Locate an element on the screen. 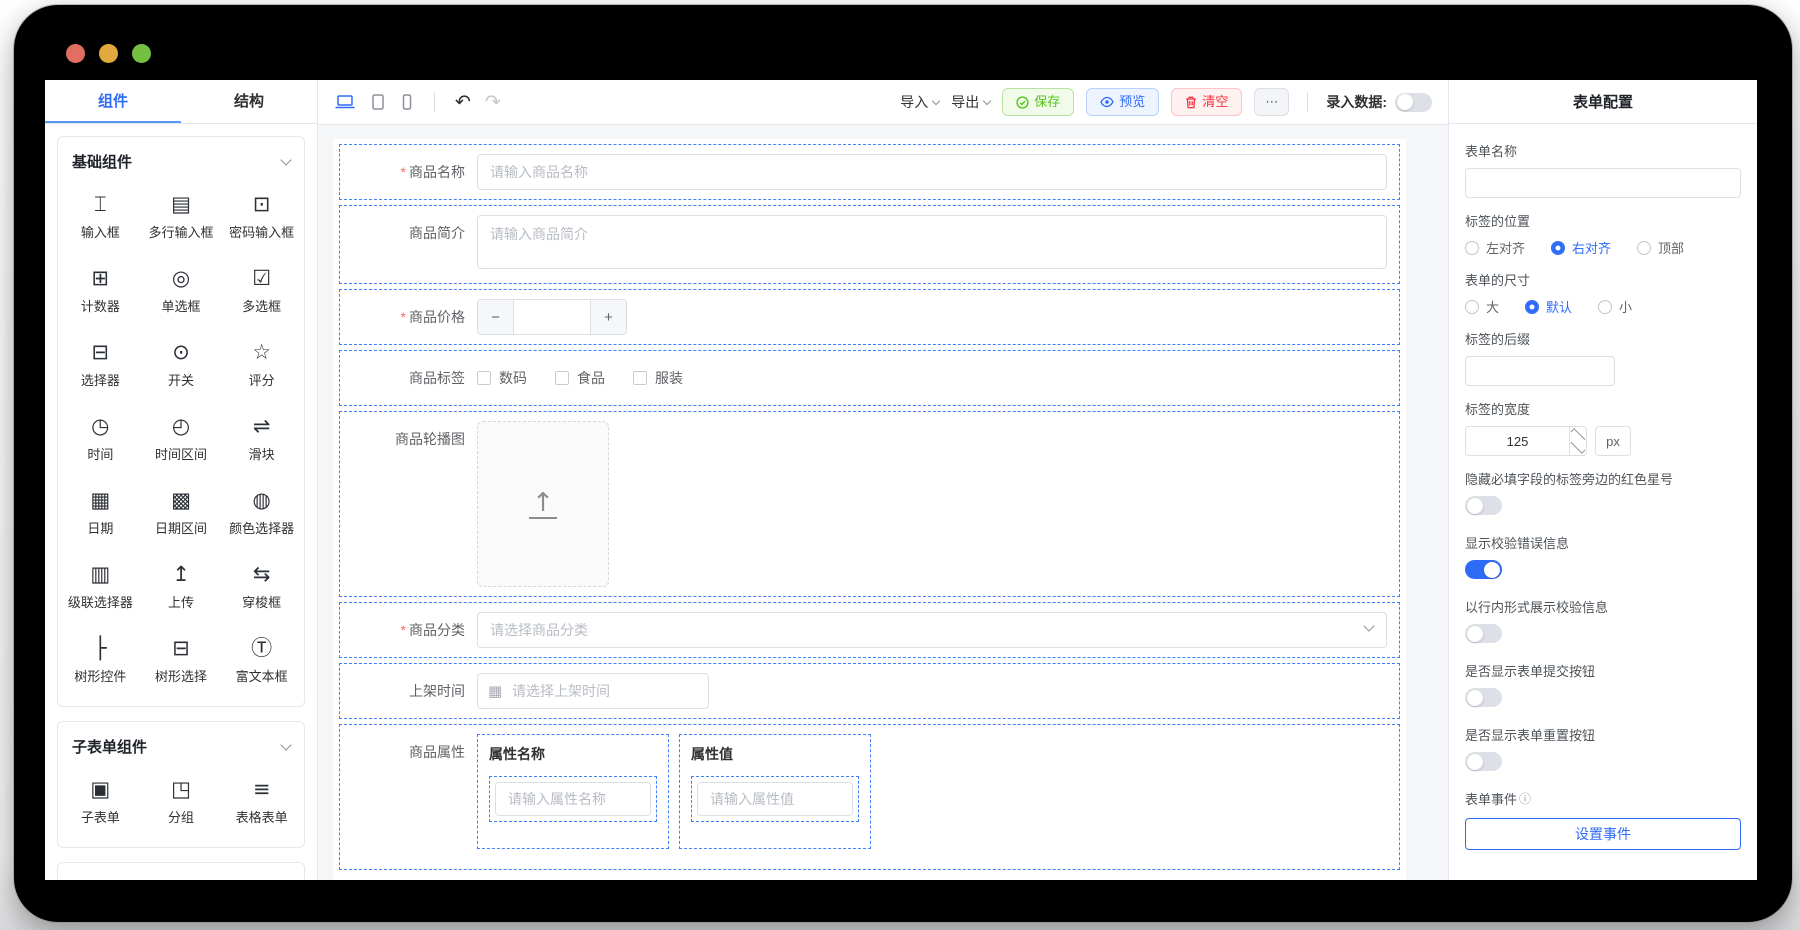  form-widget-select: * 商品分类 is located at coordinates (869, 630).